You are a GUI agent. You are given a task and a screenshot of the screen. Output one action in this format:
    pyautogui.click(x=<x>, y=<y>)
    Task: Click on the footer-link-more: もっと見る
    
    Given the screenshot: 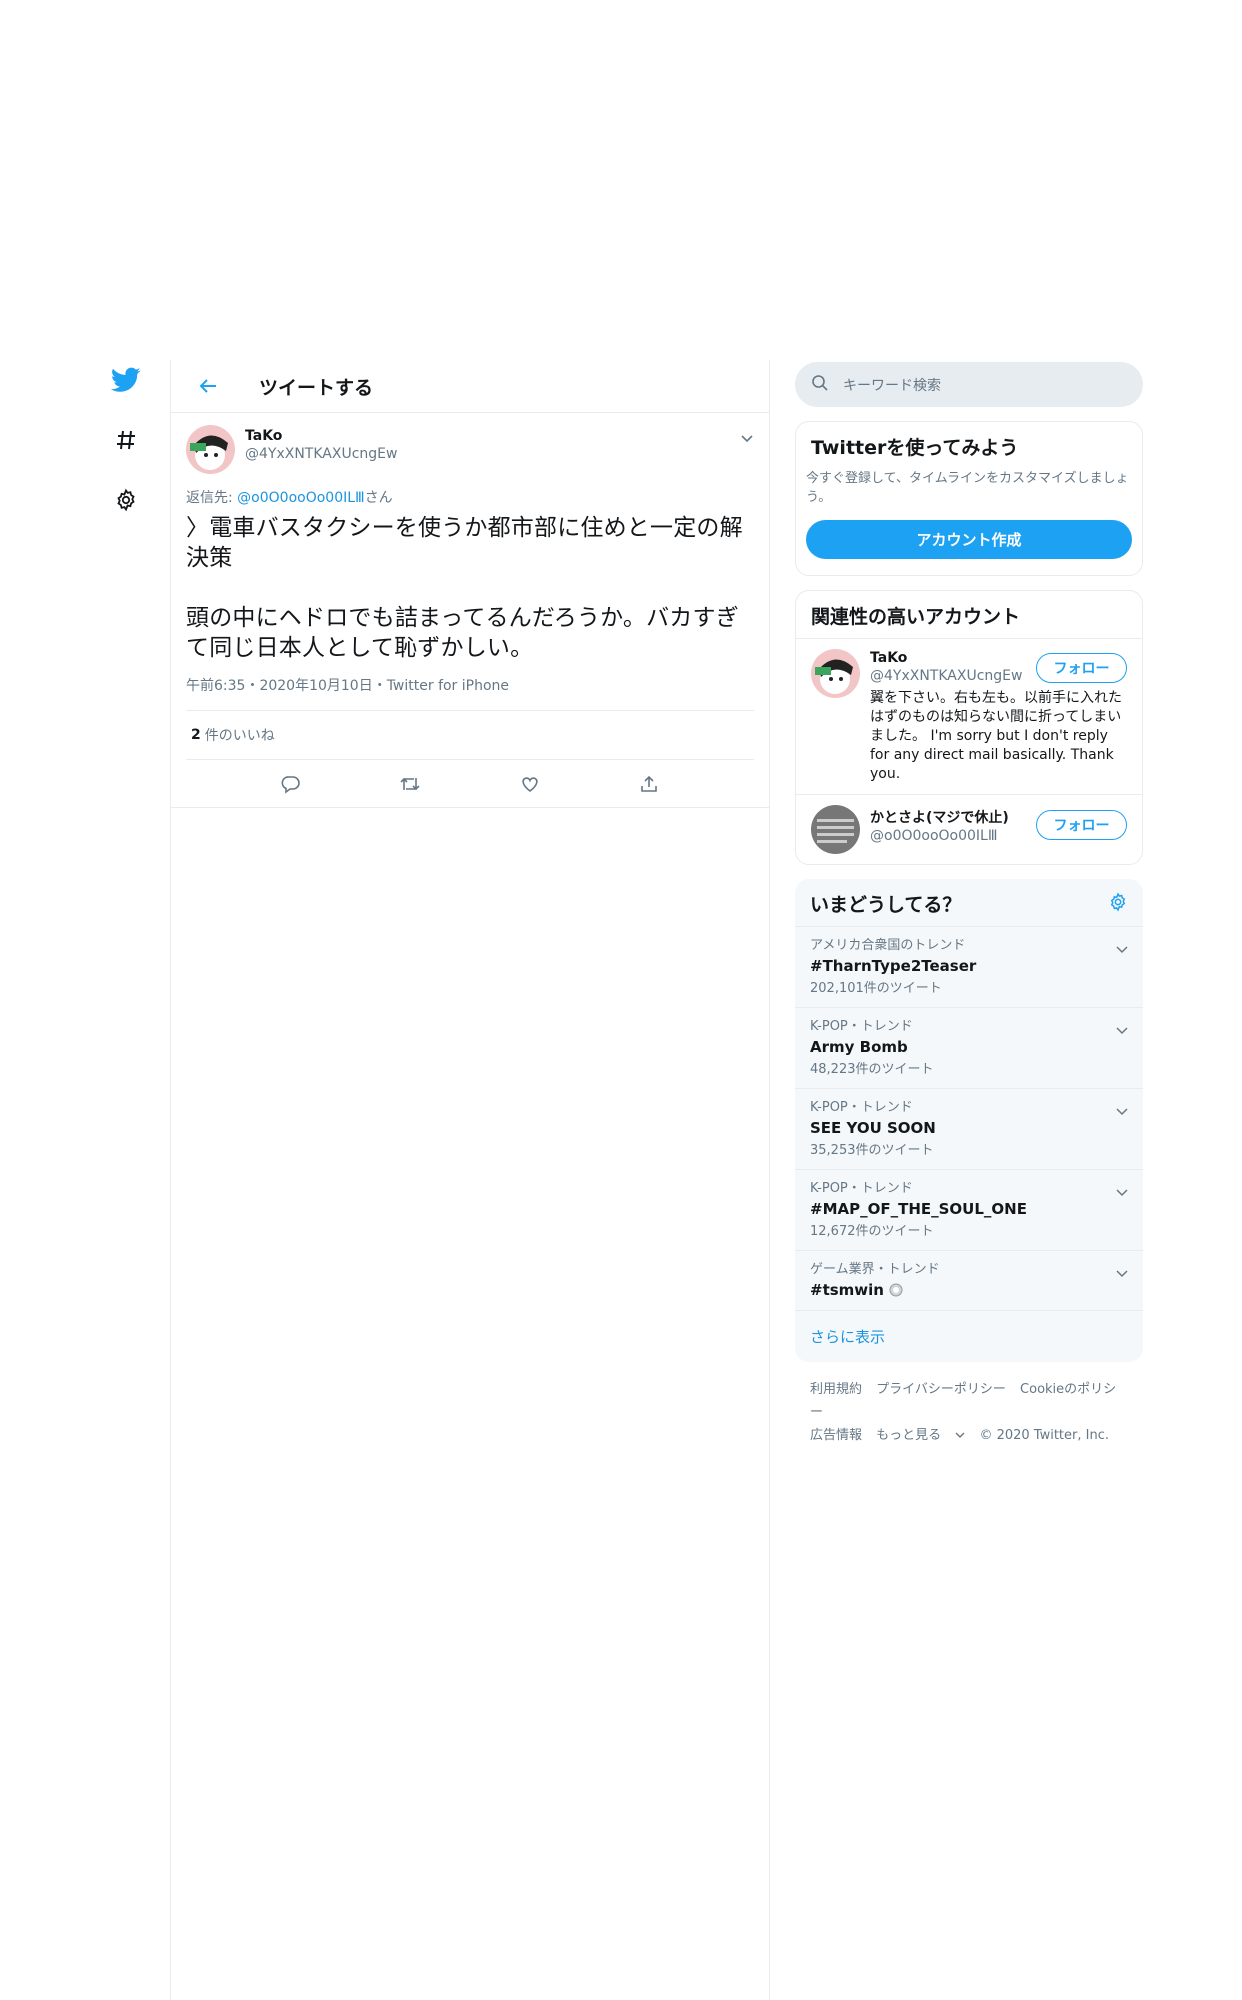 What is the action you would take?
    pyautogui.click(x=920, y=1435)
    